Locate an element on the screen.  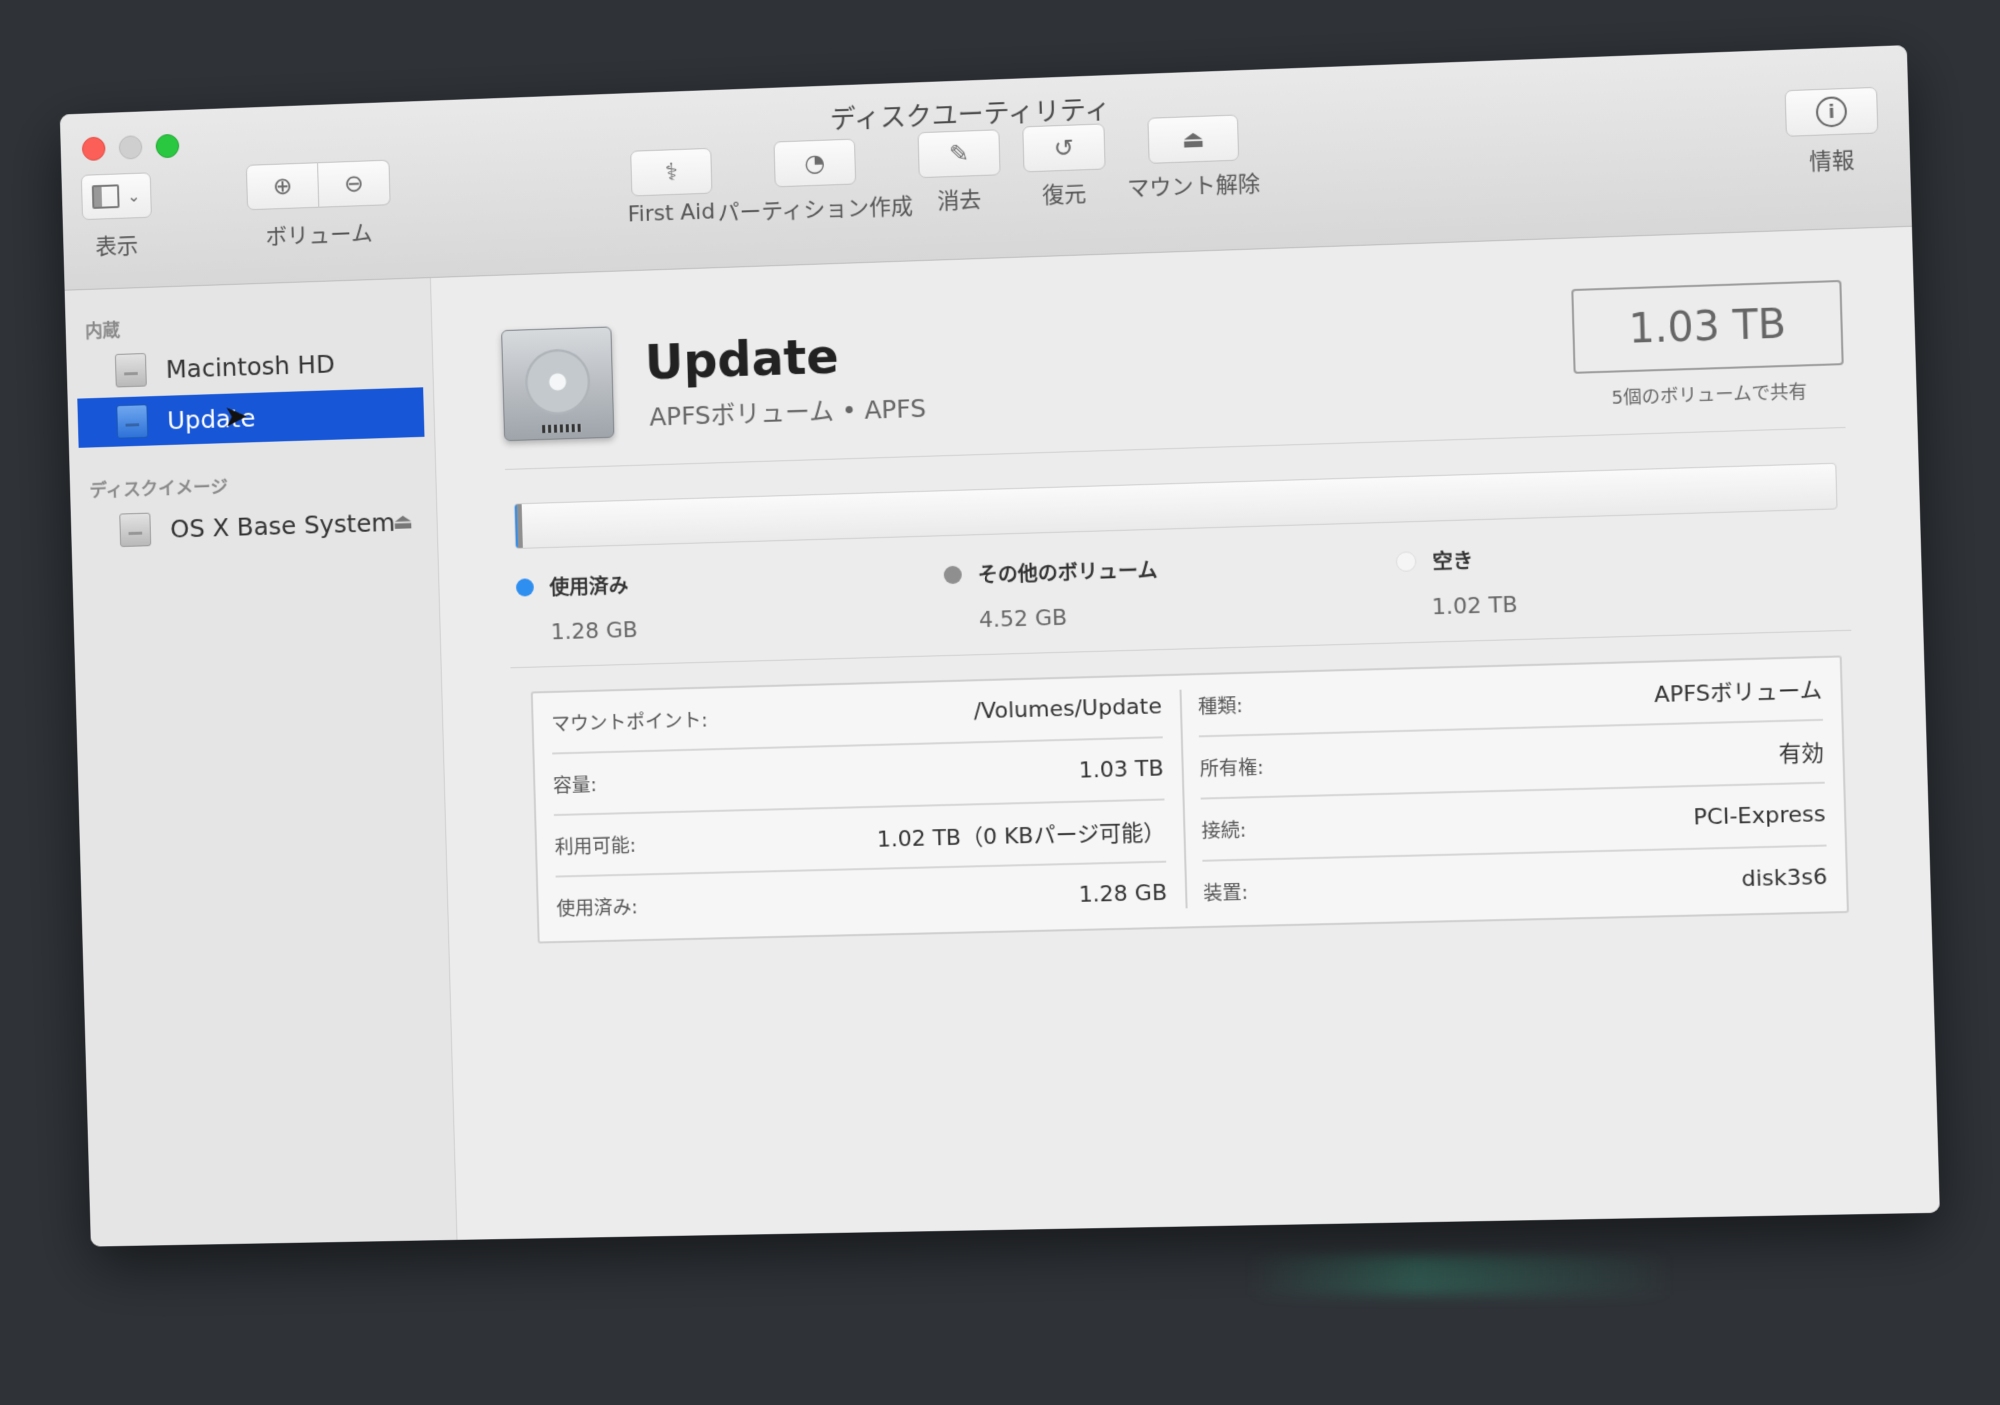
volume-label: ボリューム is located at coordinates (319, 236).